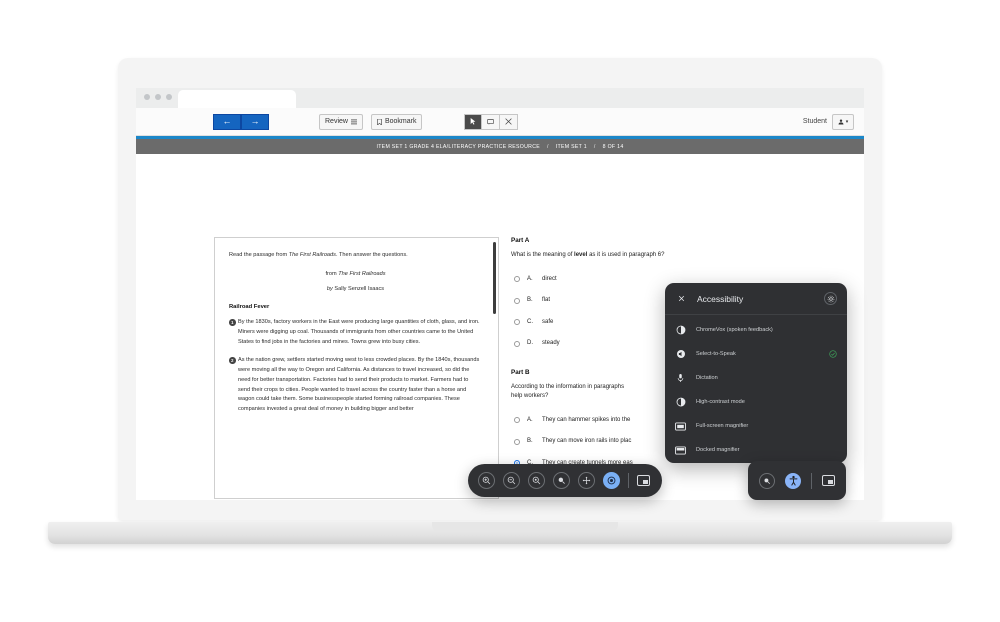  I want to click on accessibility-item-label: ChromeVox (spoken feedback), so click(734, 330).